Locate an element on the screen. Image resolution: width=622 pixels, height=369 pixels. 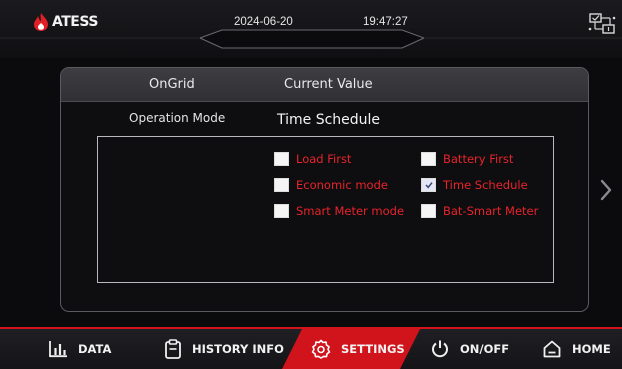
header-time: 19:47:27 is located at coordinates (385, 22).